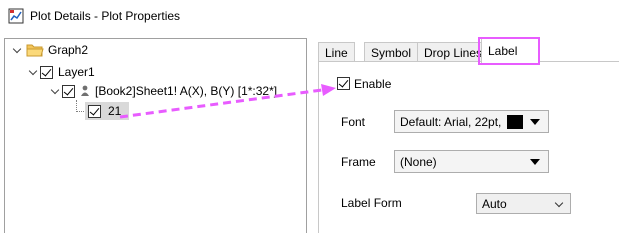 Image resolution: width=619 pixels, height=240 pixels. Describe the element at coordinates (94, 111) in the screenshot. I see `item-visible-checkbox` at that location.